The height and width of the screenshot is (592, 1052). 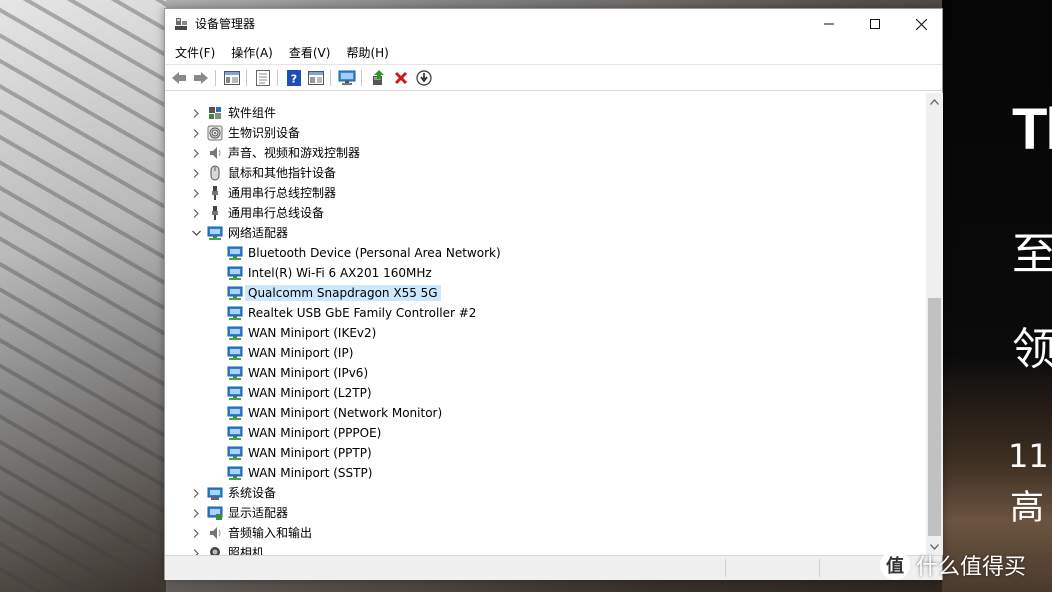 I want to click on tree-category: 照相机, so click(x=545, y=549).